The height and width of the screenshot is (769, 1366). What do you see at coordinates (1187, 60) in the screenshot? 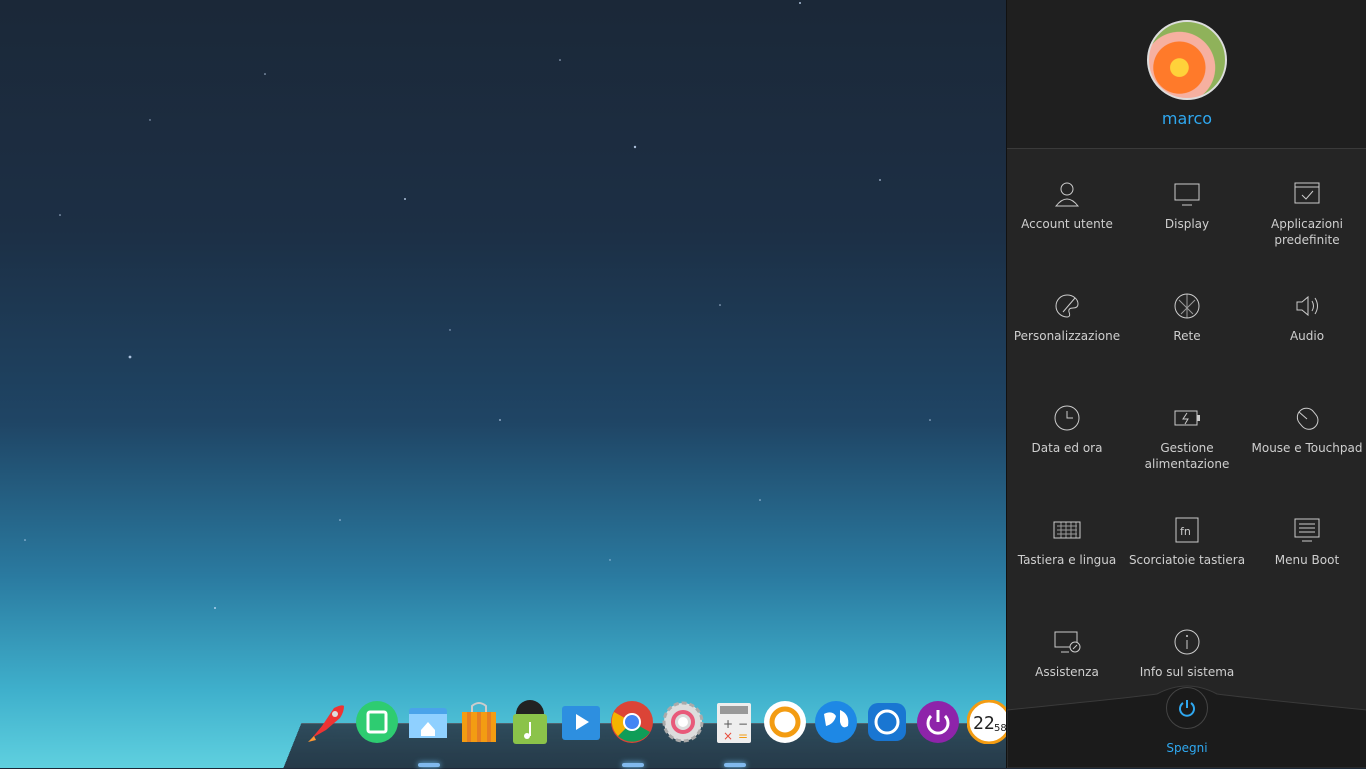
I see `avatar` at bounding box center [1187, 60].